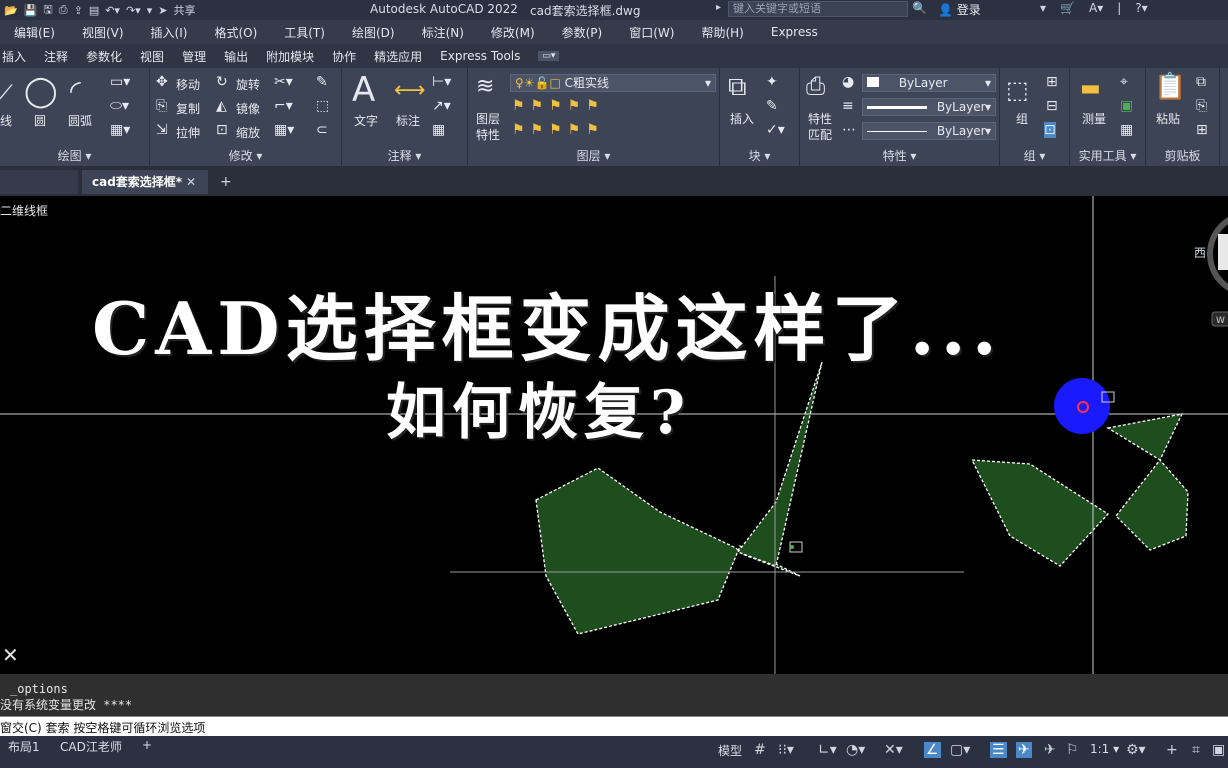 The height and width of the screenshot is (768, 1228). I want to click on modify-panel-label: 修改 ▾, so click(245, 155).